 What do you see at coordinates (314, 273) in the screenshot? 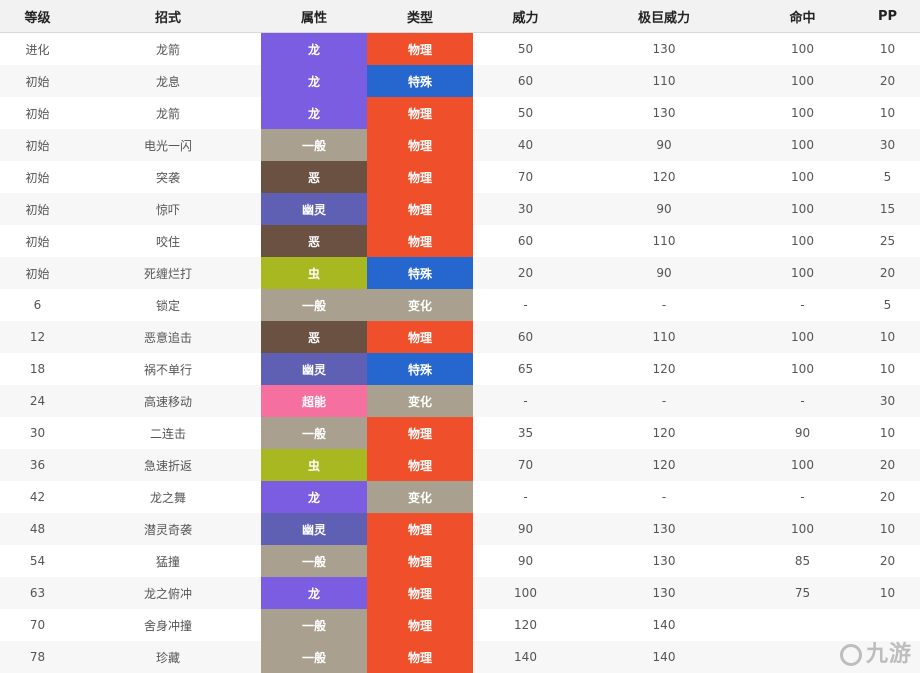
I see `cell-attribute: 虫` at bounding box center [314, 273].